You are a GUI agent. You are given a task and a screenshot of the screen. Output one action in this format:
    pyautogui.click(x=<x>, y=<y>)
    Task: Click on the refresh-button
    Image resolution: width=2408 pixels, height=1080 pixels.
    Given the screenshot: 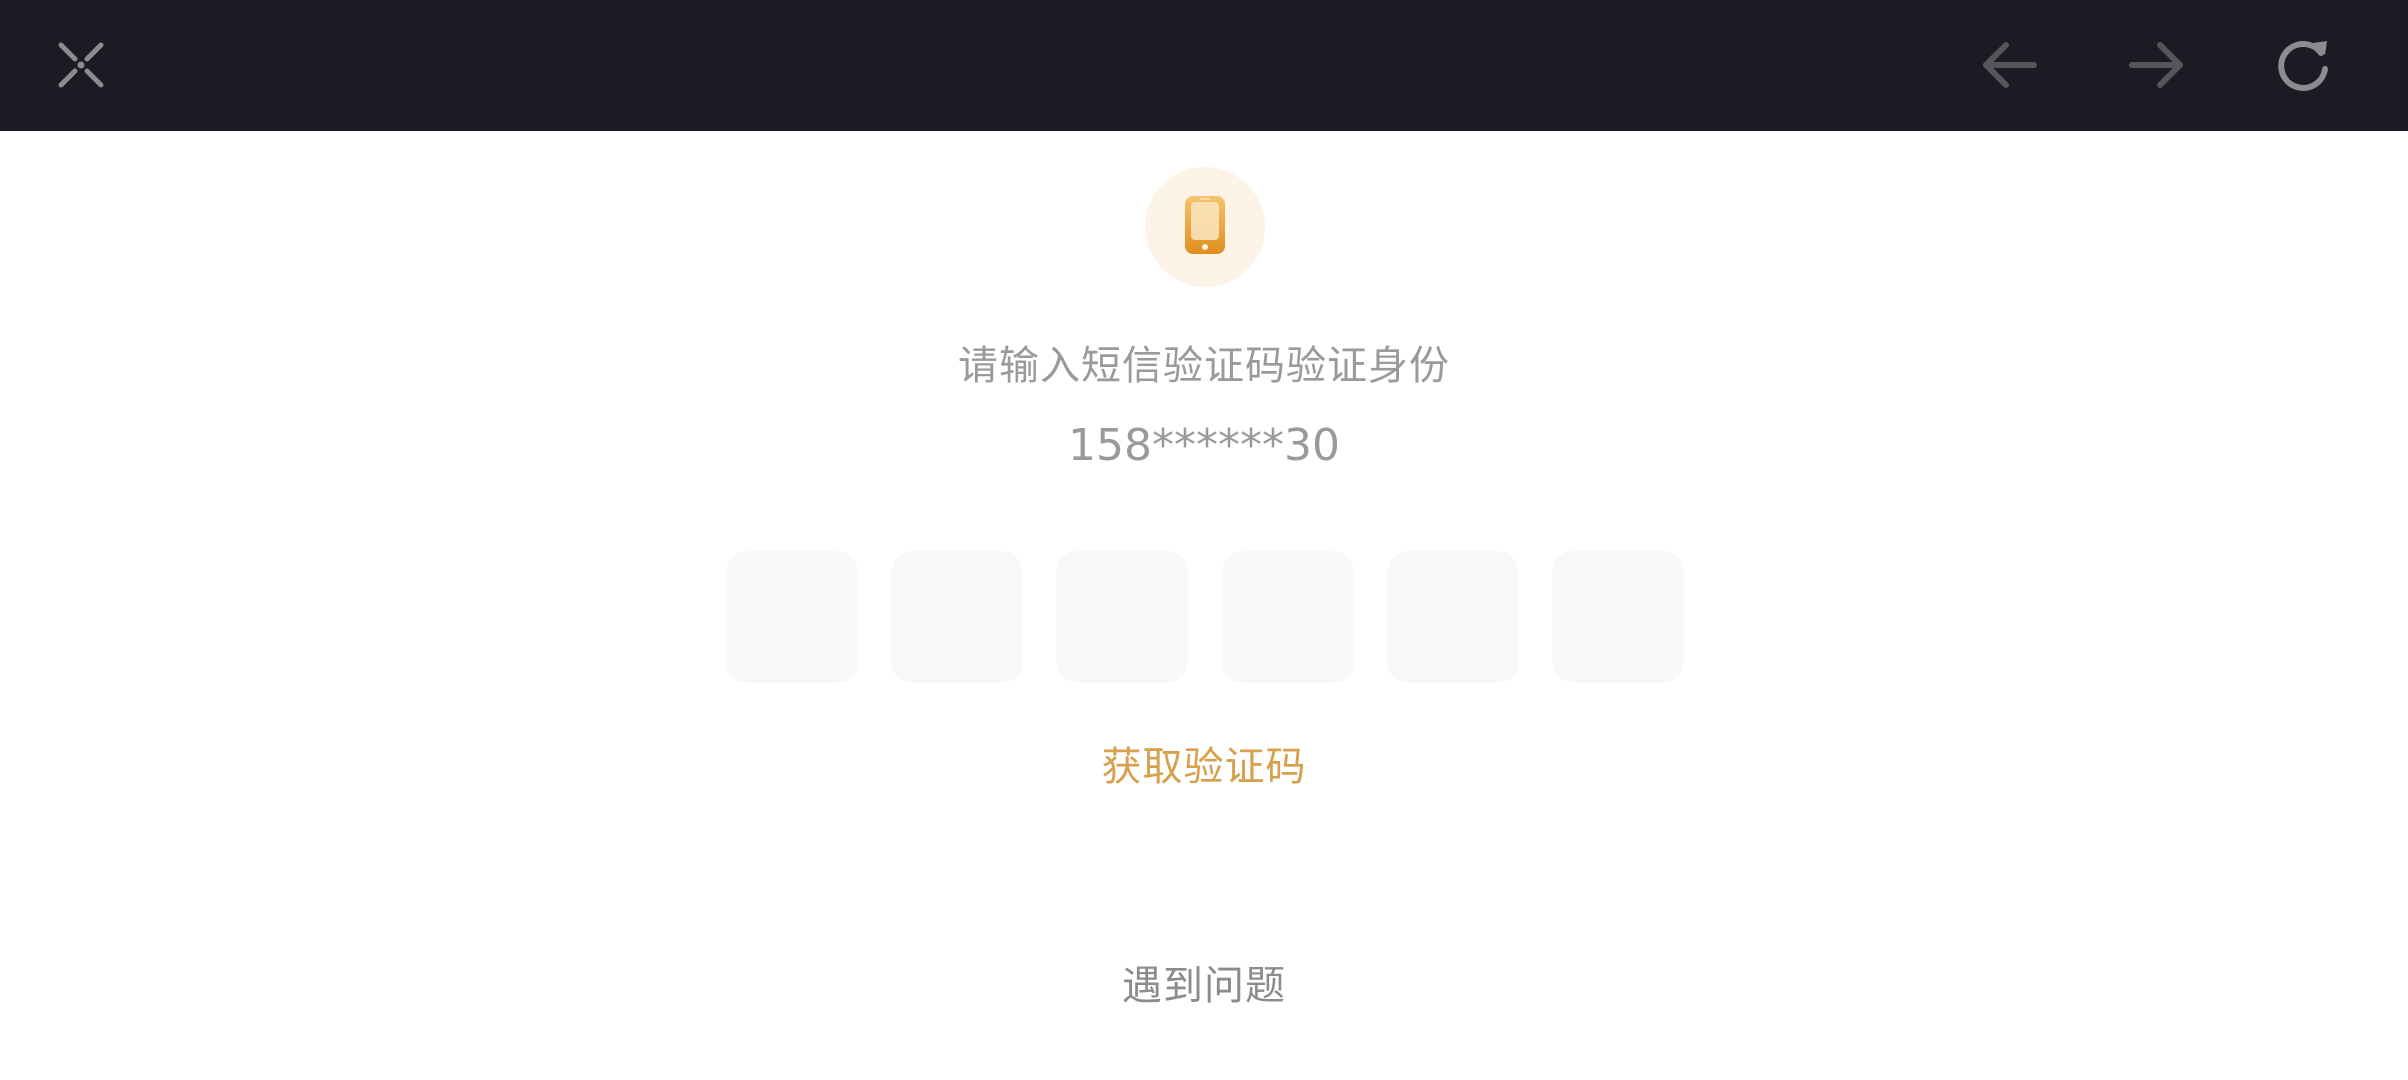 What is the action you would take?
    pyautogui.click(x=2303, y=65)
    